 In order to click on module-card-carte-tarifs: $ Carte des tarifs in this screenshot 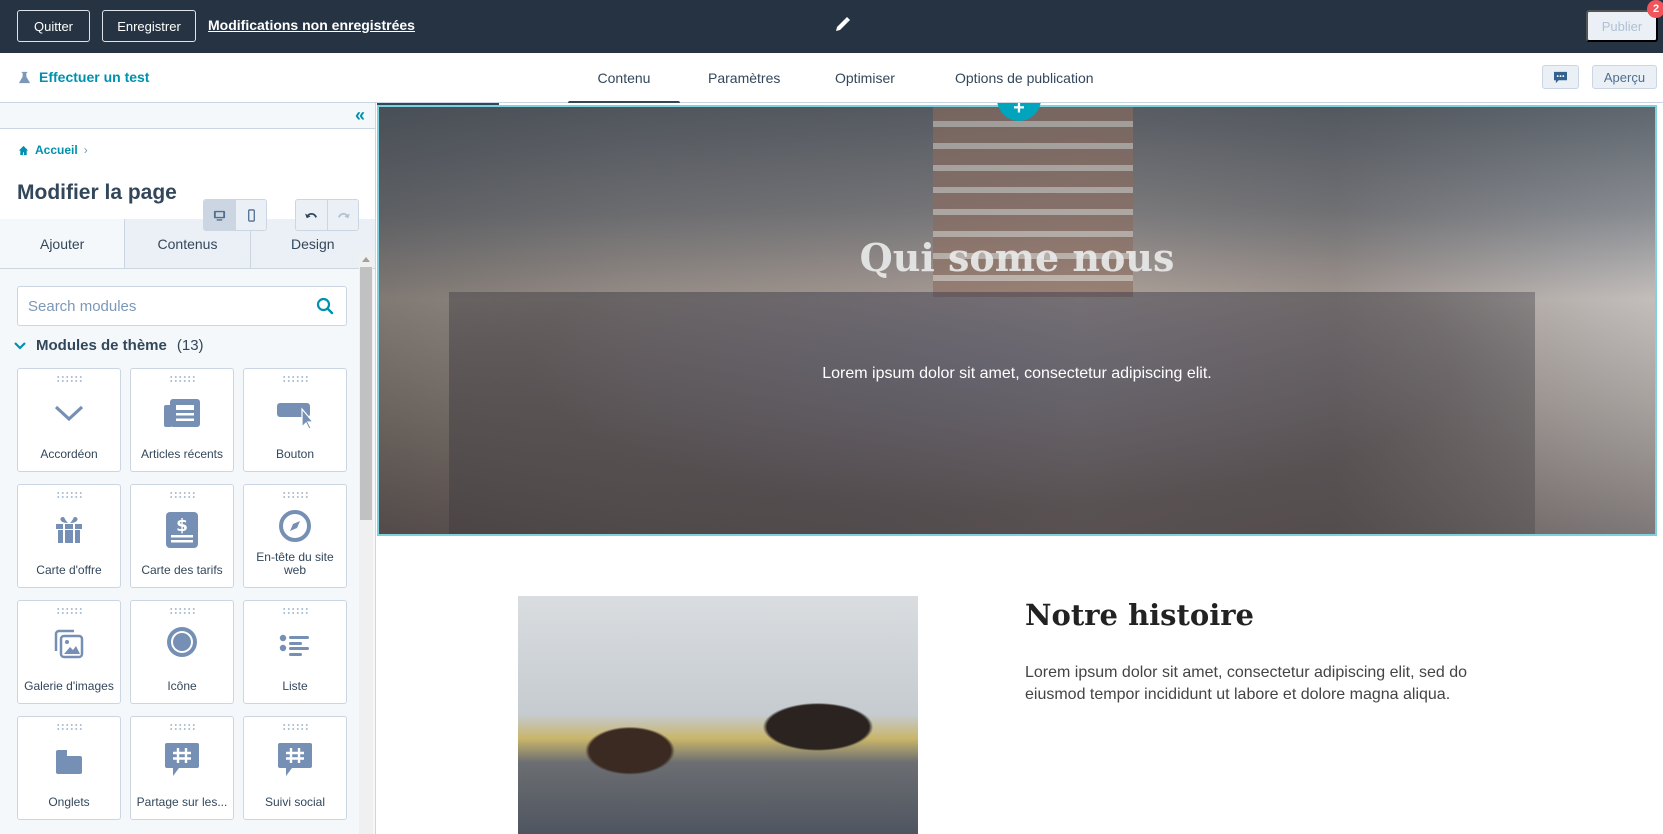, I will do `click(182, 536)`.